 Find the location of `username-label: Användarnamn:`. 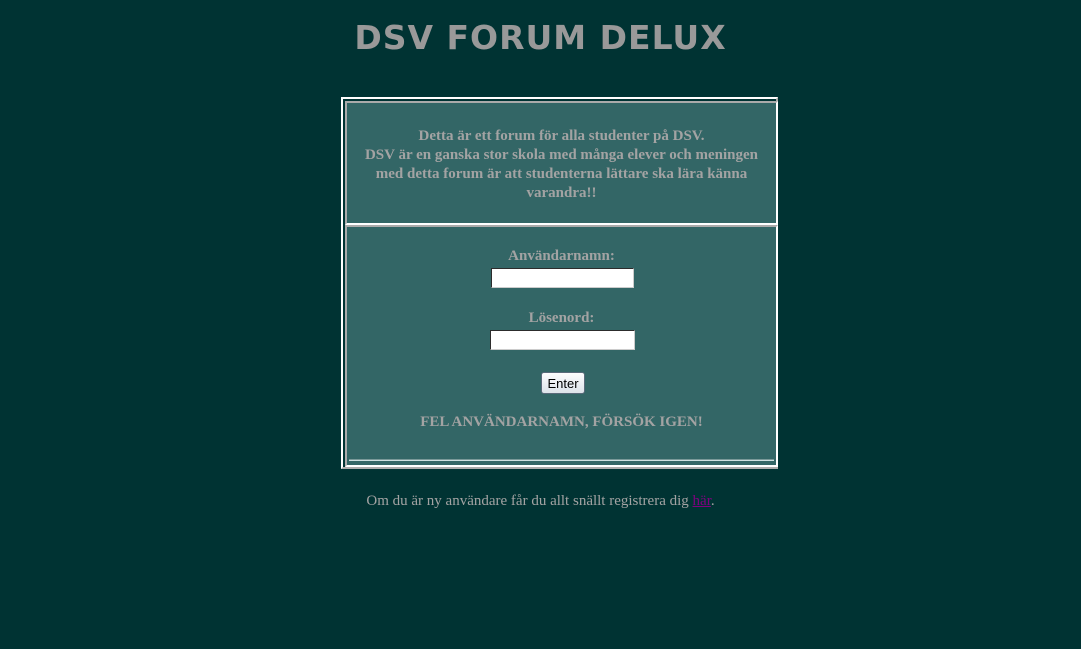

username-label: Användarnamn: is located at coordinates (561, 256).